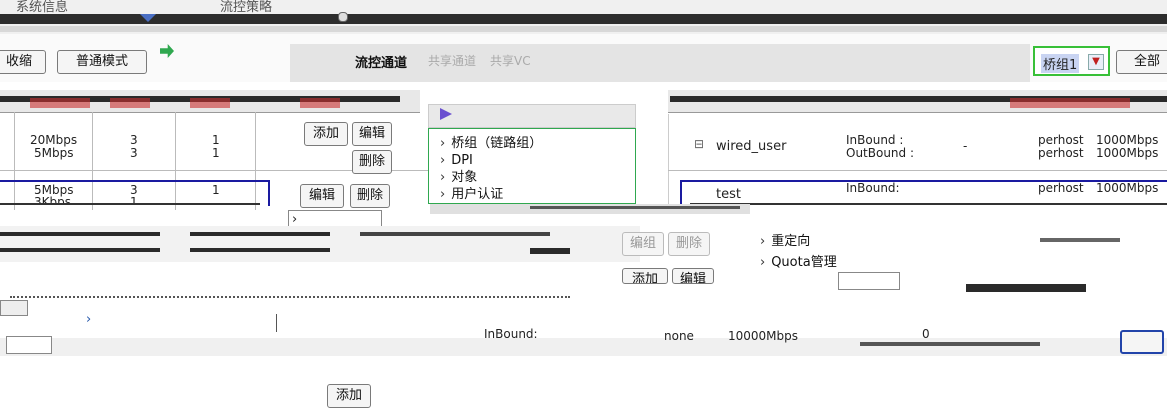 This screenshot has height=416, width=1167. I want to click on menu-item-object: › 对象, so click(458, 178).